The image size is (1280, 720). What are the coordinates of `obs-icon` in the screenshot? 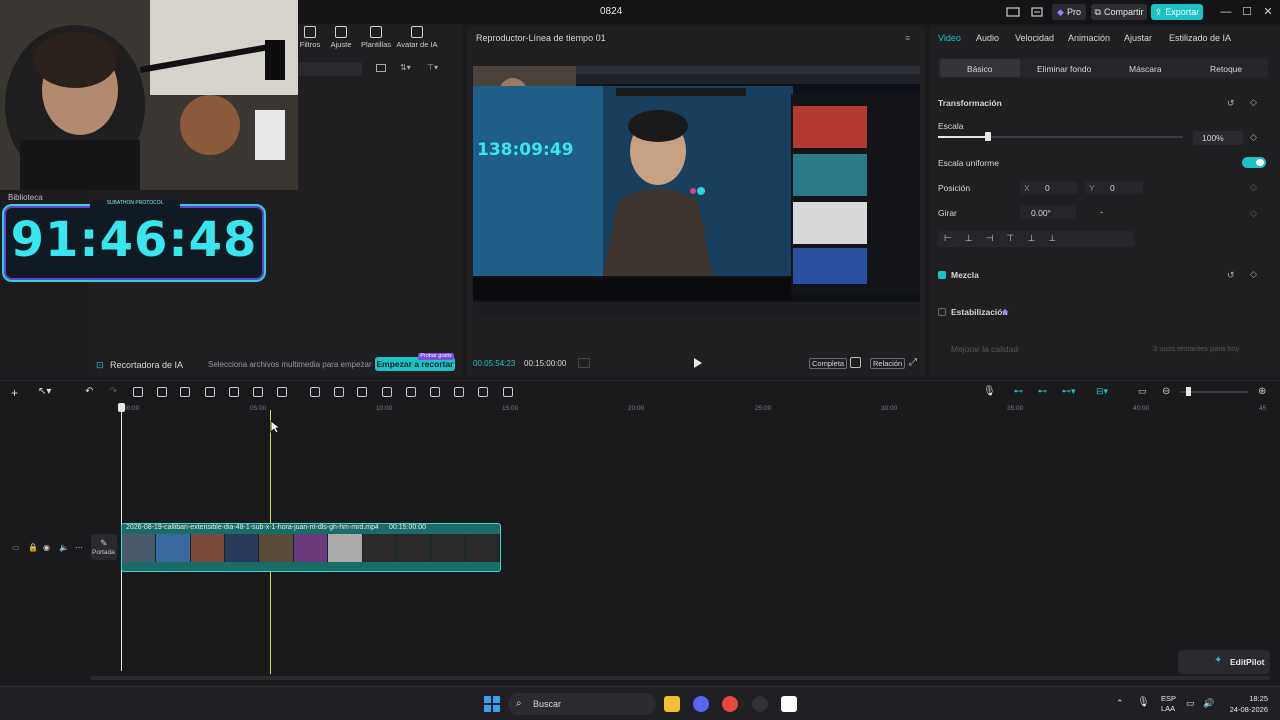 It's located at (760, 704).